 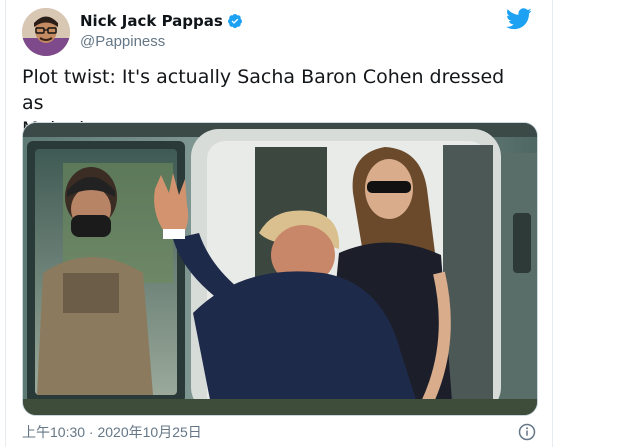 I want to click on avatar, so click(x=46, y=32).